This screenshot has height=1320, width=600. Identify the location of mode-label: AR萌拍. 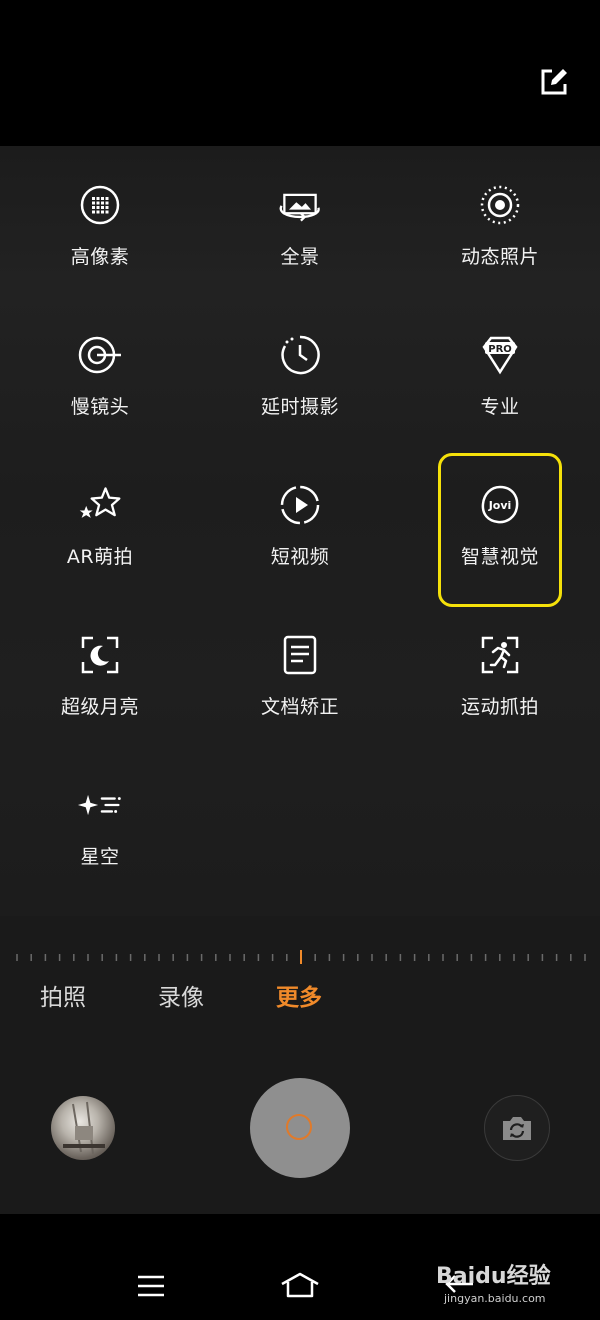
(100, 557).